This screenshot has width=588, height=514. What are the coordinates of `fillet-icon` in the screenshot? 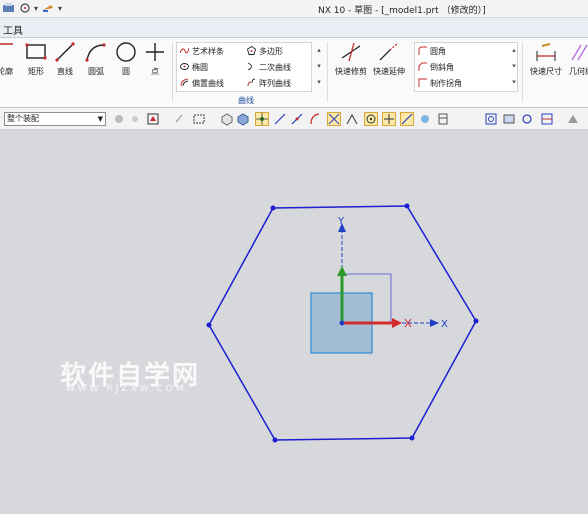 It's located at (422, 50).